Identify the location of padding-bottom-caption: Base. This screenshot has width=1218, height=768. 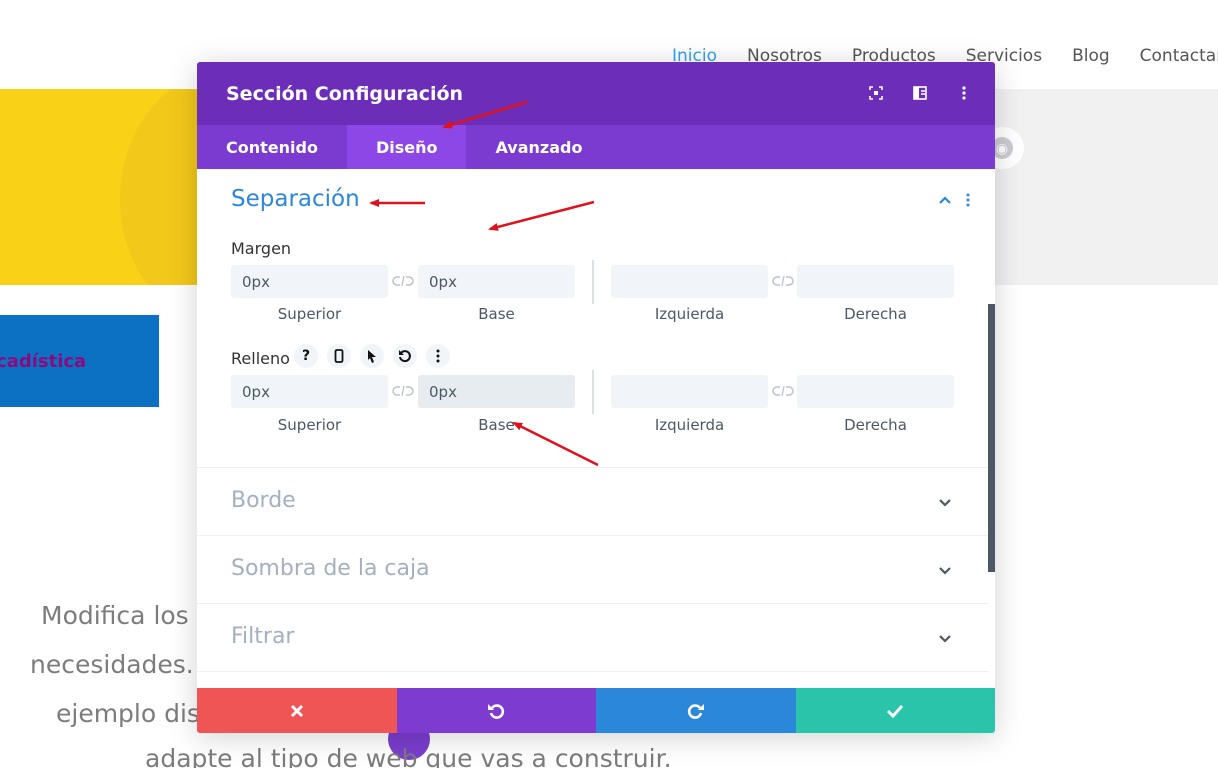
(496, 425).